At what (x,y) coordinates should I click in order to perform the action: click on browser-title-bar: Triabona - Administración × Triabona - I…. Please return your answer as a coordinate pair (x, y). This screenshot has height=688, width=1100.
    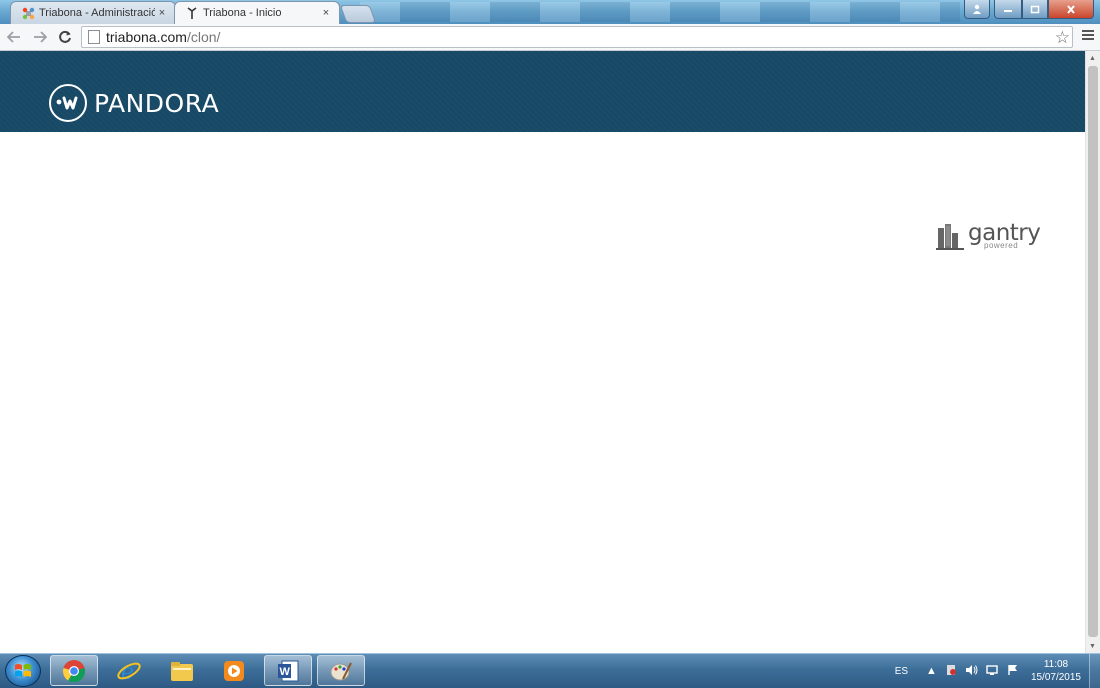
    Looking at the image, I should click on (550, 12).